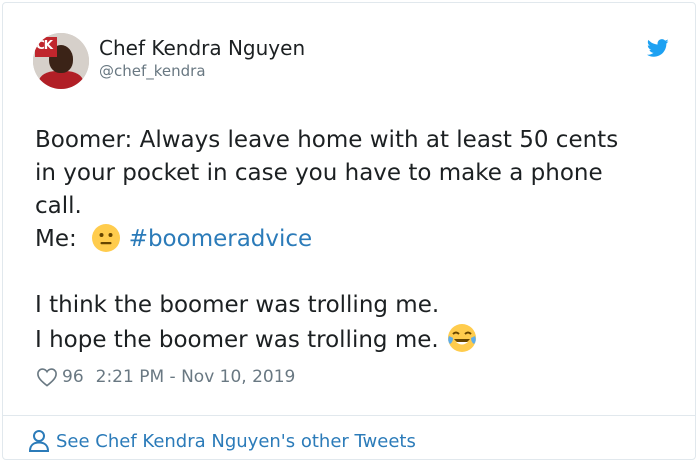 The height and width of the screenshot is (464, 700). What do you see at coordinates (349, 415) in the screenshot?
I see `divider` at bounding box center [349, 415].